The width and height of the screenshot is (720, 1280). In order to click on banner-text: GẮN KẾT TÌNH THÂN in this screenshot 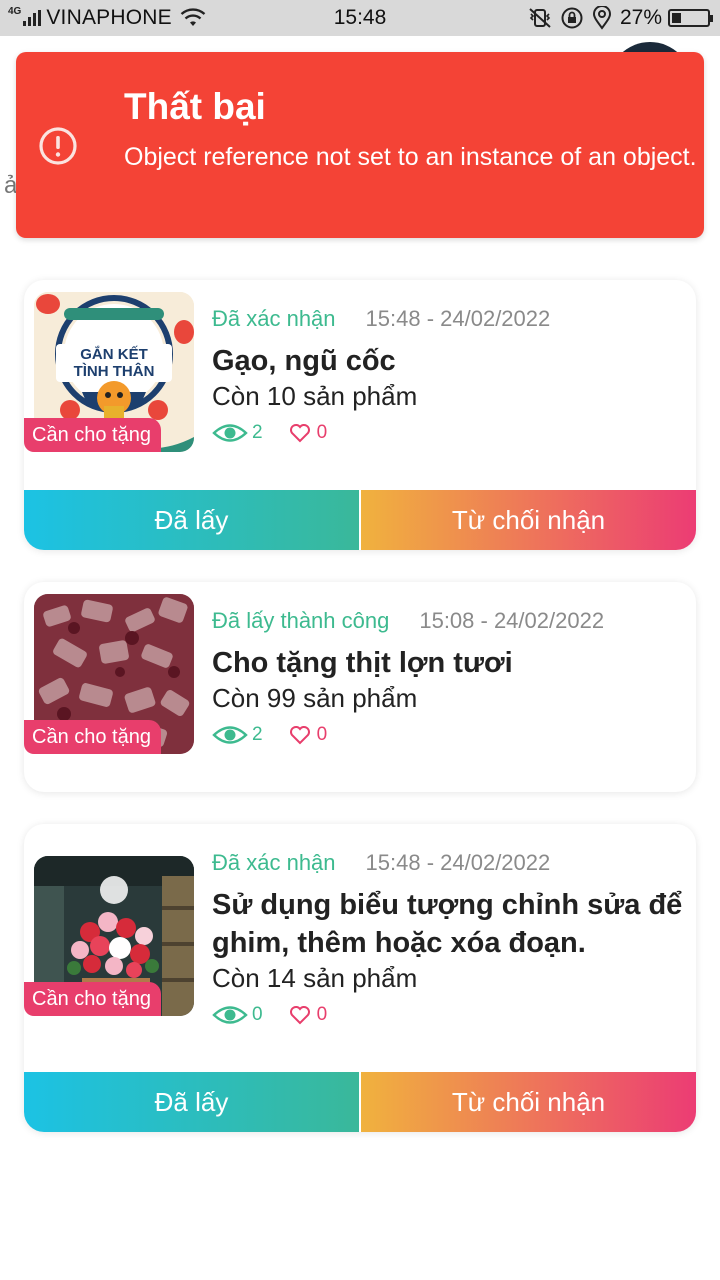, I will do `click(114, 363)`.